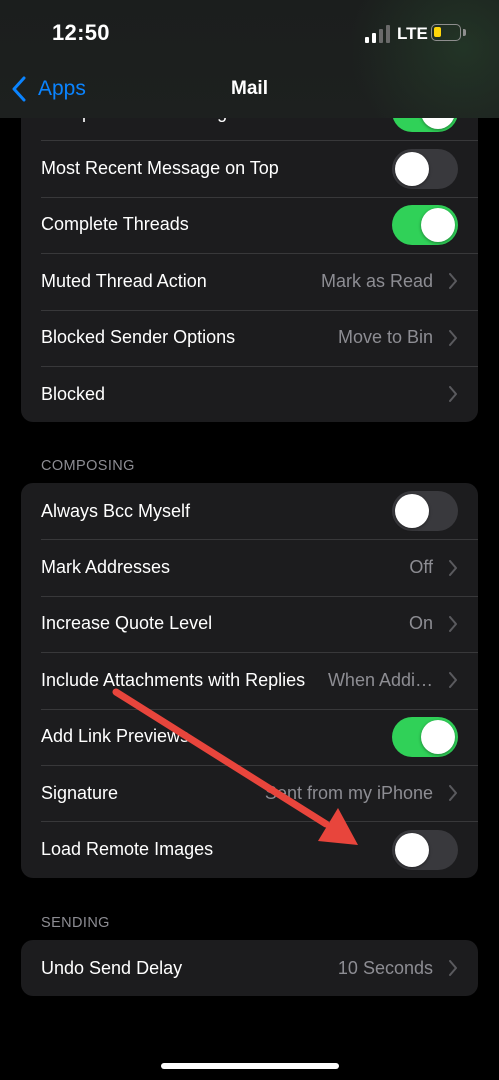  I want to click on load-remote-images-toggle, so click(425, 849).